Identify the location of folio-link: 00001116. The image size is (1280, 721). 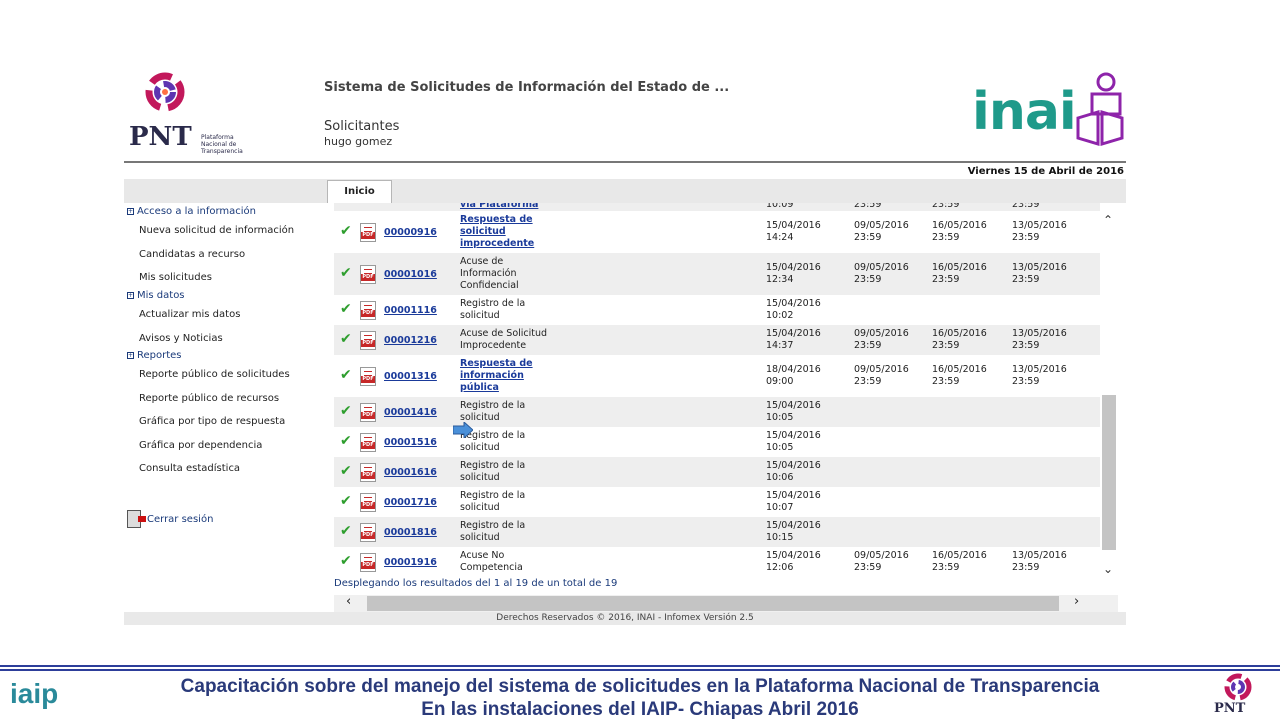
(410, 310).